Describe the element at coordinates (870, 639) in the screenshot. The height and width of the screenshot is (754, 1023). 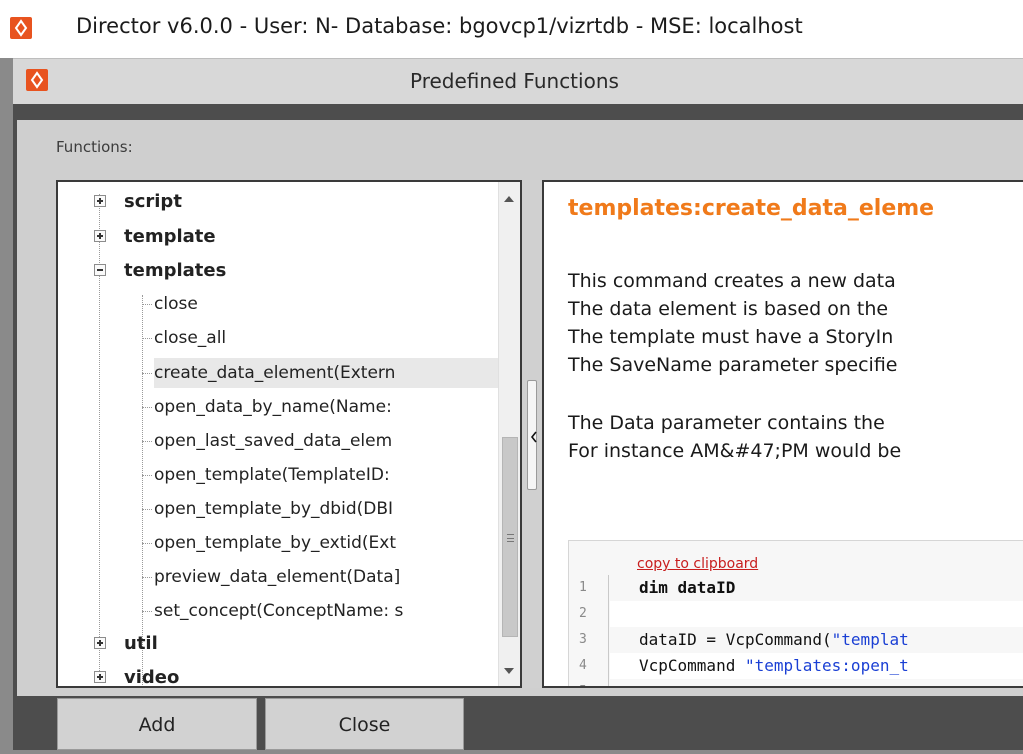
I see `code-string-literal: "templat` at that location.